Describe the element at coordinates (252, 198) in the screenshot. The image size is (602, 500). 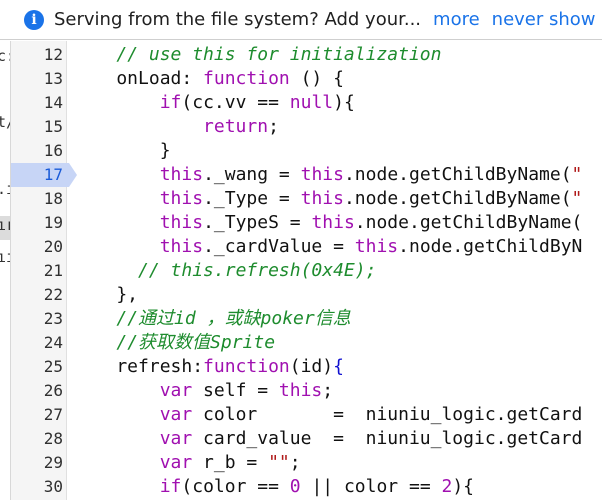
I see `code-token: ._Type =` at that location.